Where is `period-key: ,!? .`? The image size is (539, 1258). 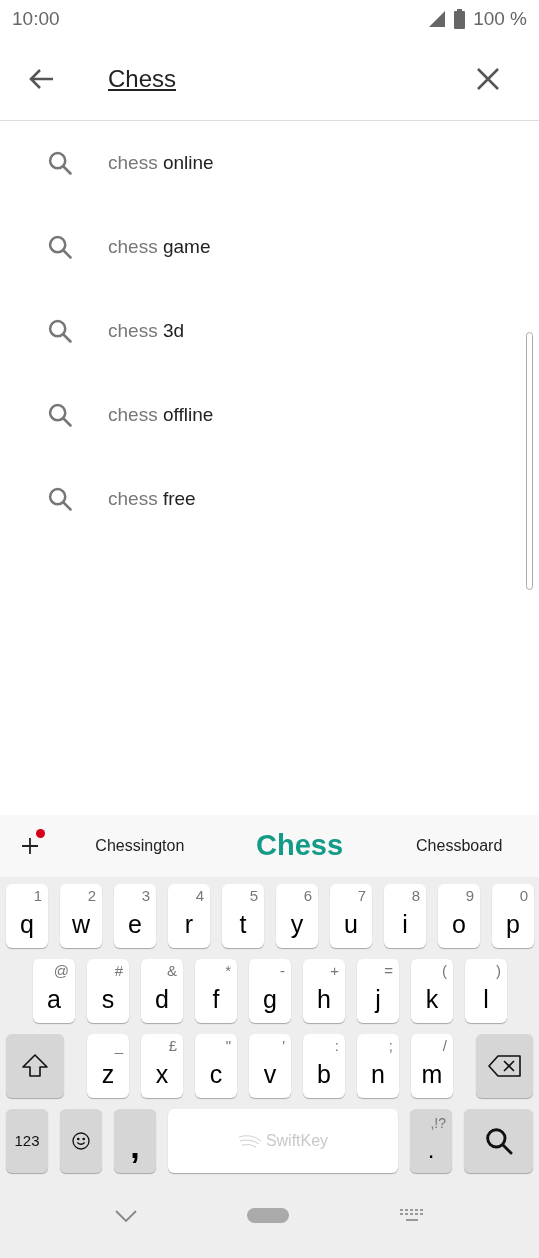 period-key: ,!? . is located at coordinates (431, 1141).